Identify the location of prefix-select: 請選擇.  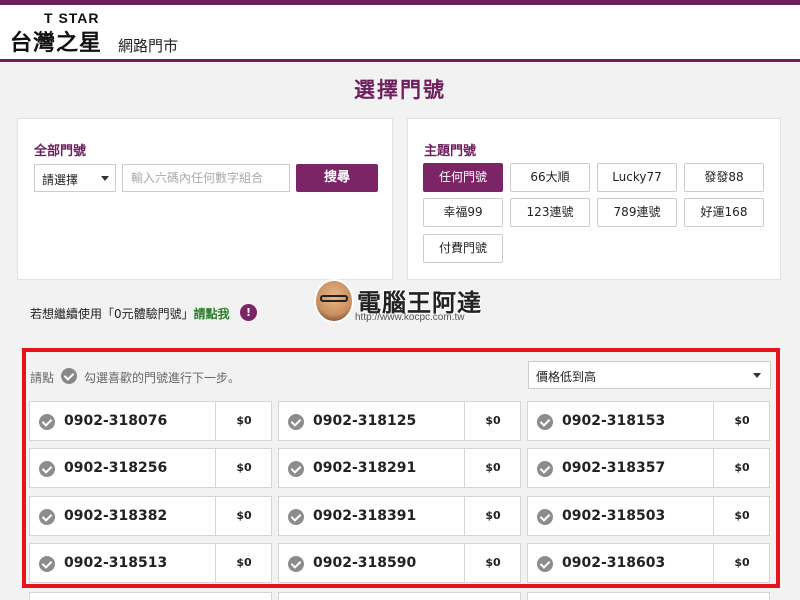
(75, 178).